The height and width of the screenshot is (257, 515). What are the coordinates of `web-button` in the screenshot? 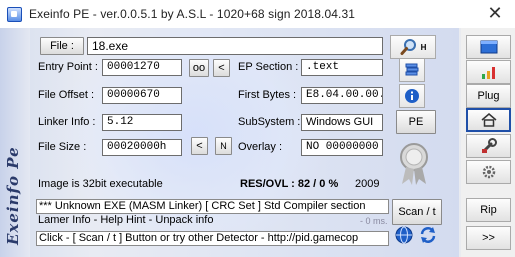 It's located at (404, 235).